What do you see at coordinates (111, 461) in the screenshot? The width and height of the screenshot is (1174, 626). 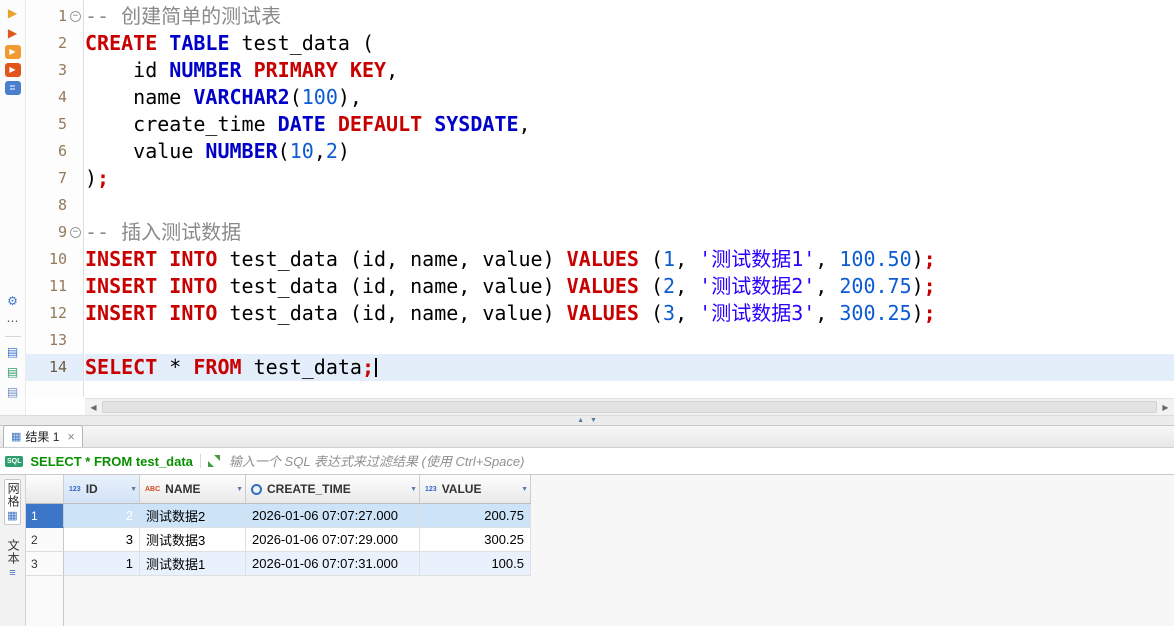 I see `filter-query-text: SELECT * FROM test_data` at bounding box center [111, 461].